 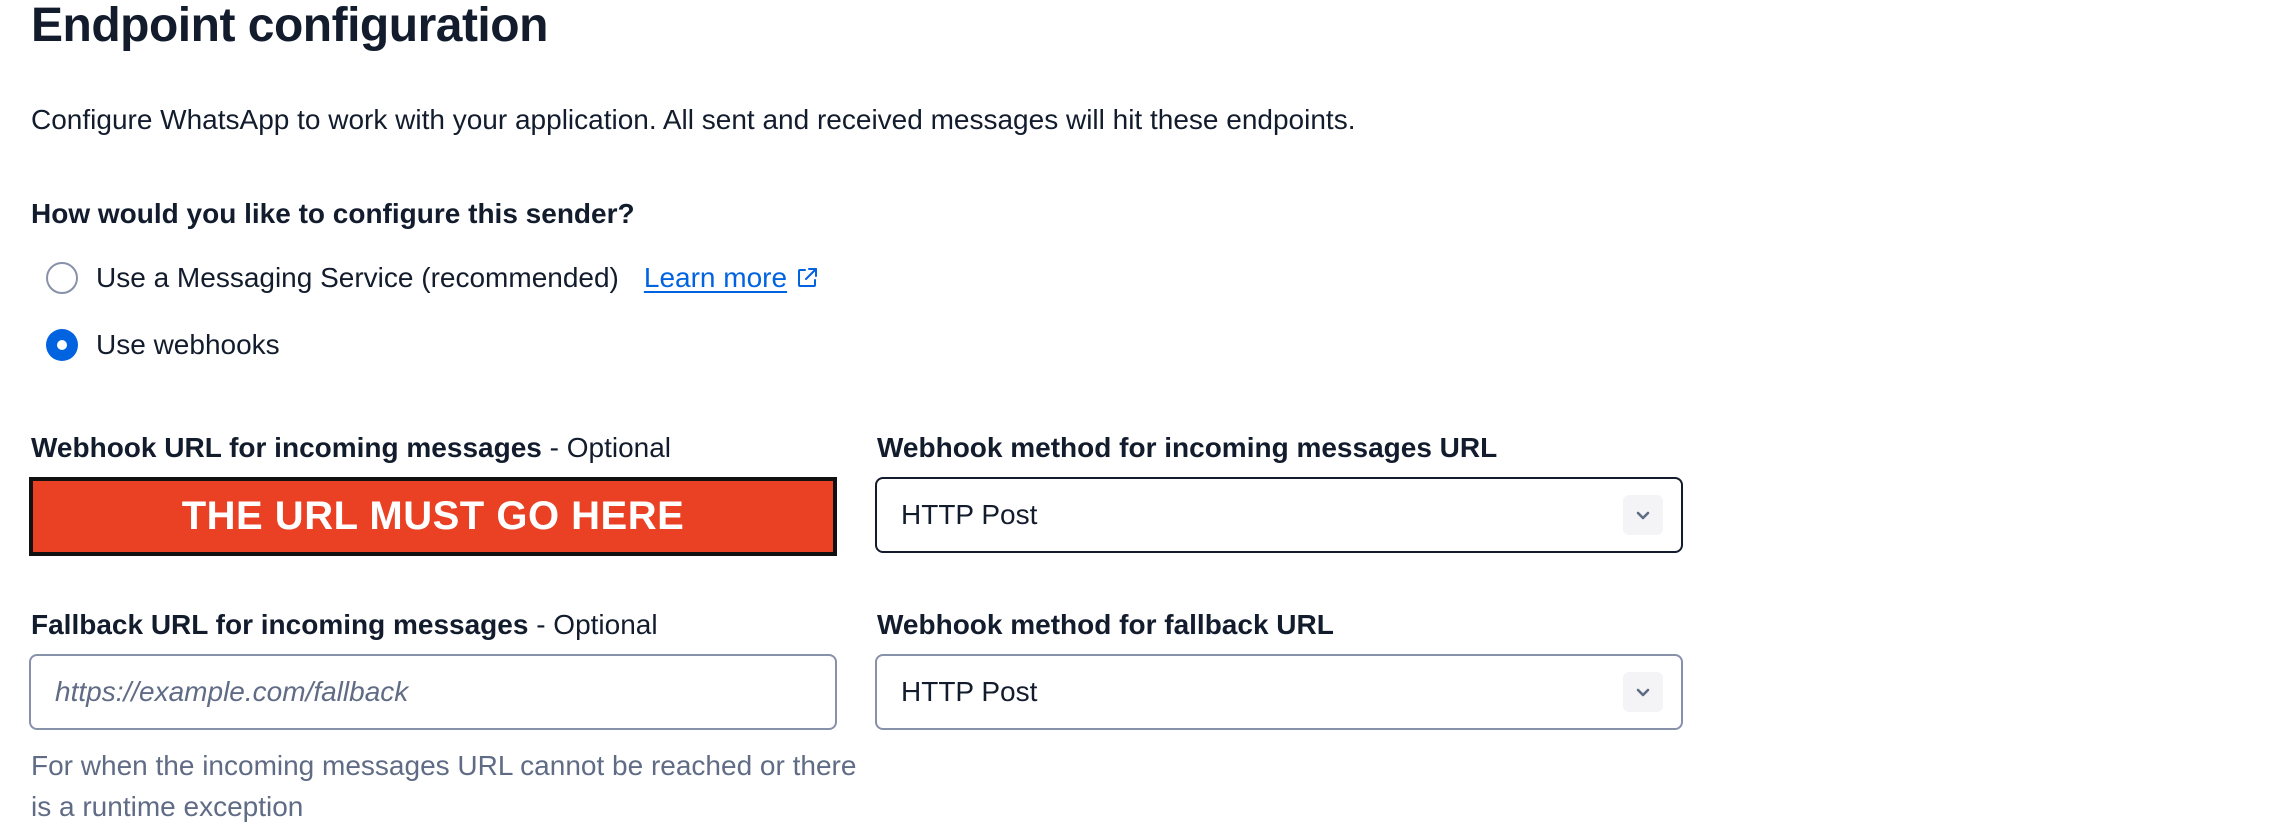 I want to click on webhook-method-value: HTTP Post, so click(x=969, y=514).